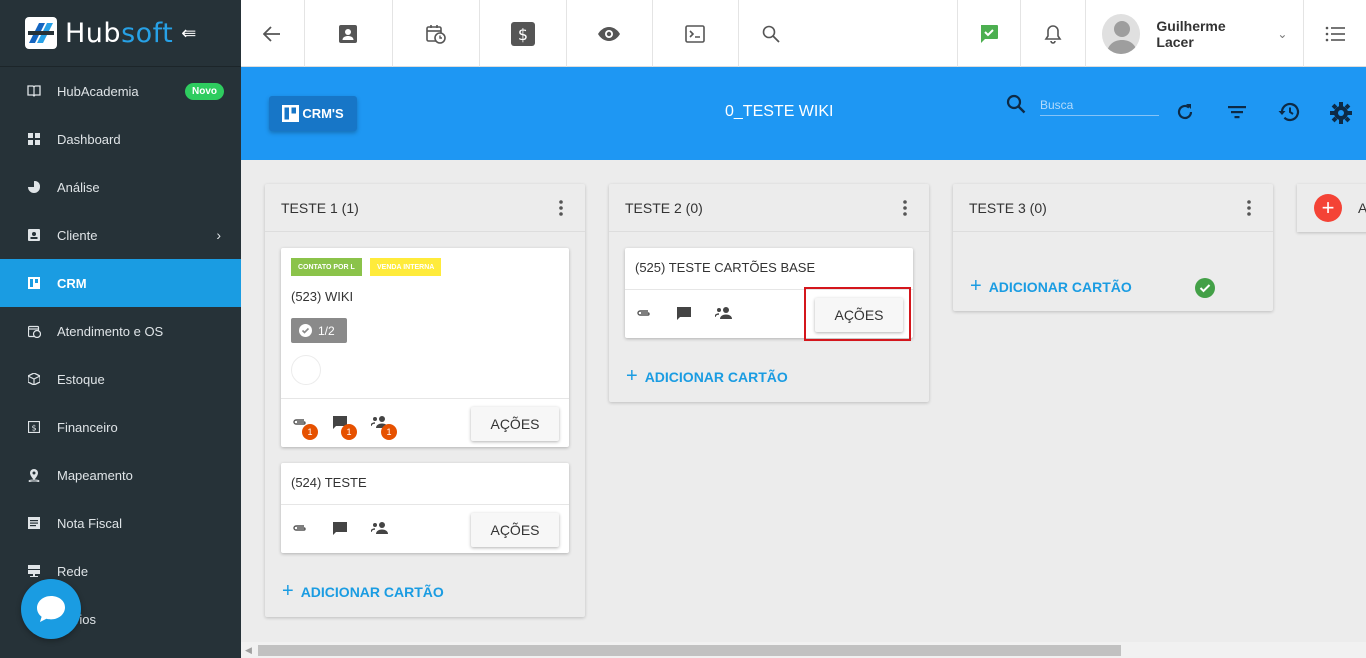 The height and width of the screenshot is (658, 1366). Describe the element at coordinates (1331, 208) in the screenshot. I see `add-column-button: + A` at that location.